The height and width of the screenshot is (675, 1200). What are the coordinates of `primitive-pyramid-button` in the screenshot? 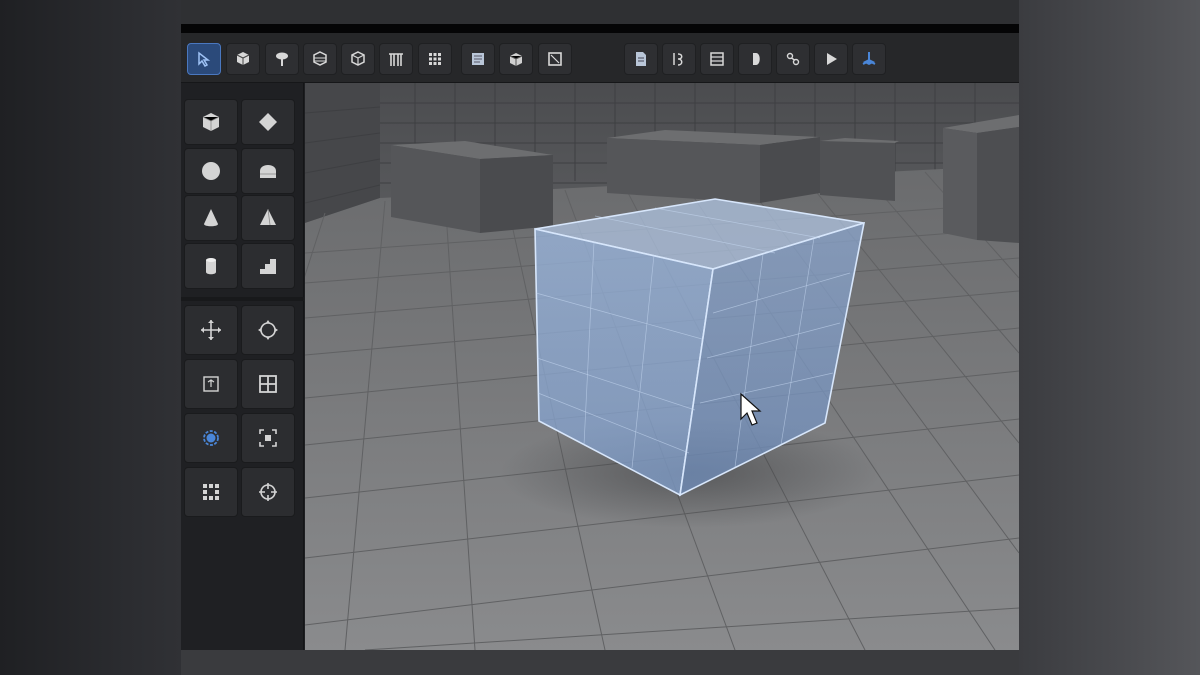 It's located at (268, 218).